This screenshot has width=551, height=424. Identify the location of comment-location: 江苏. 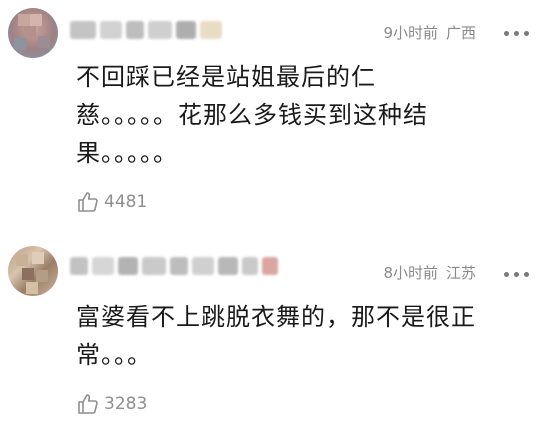
(460, 273).